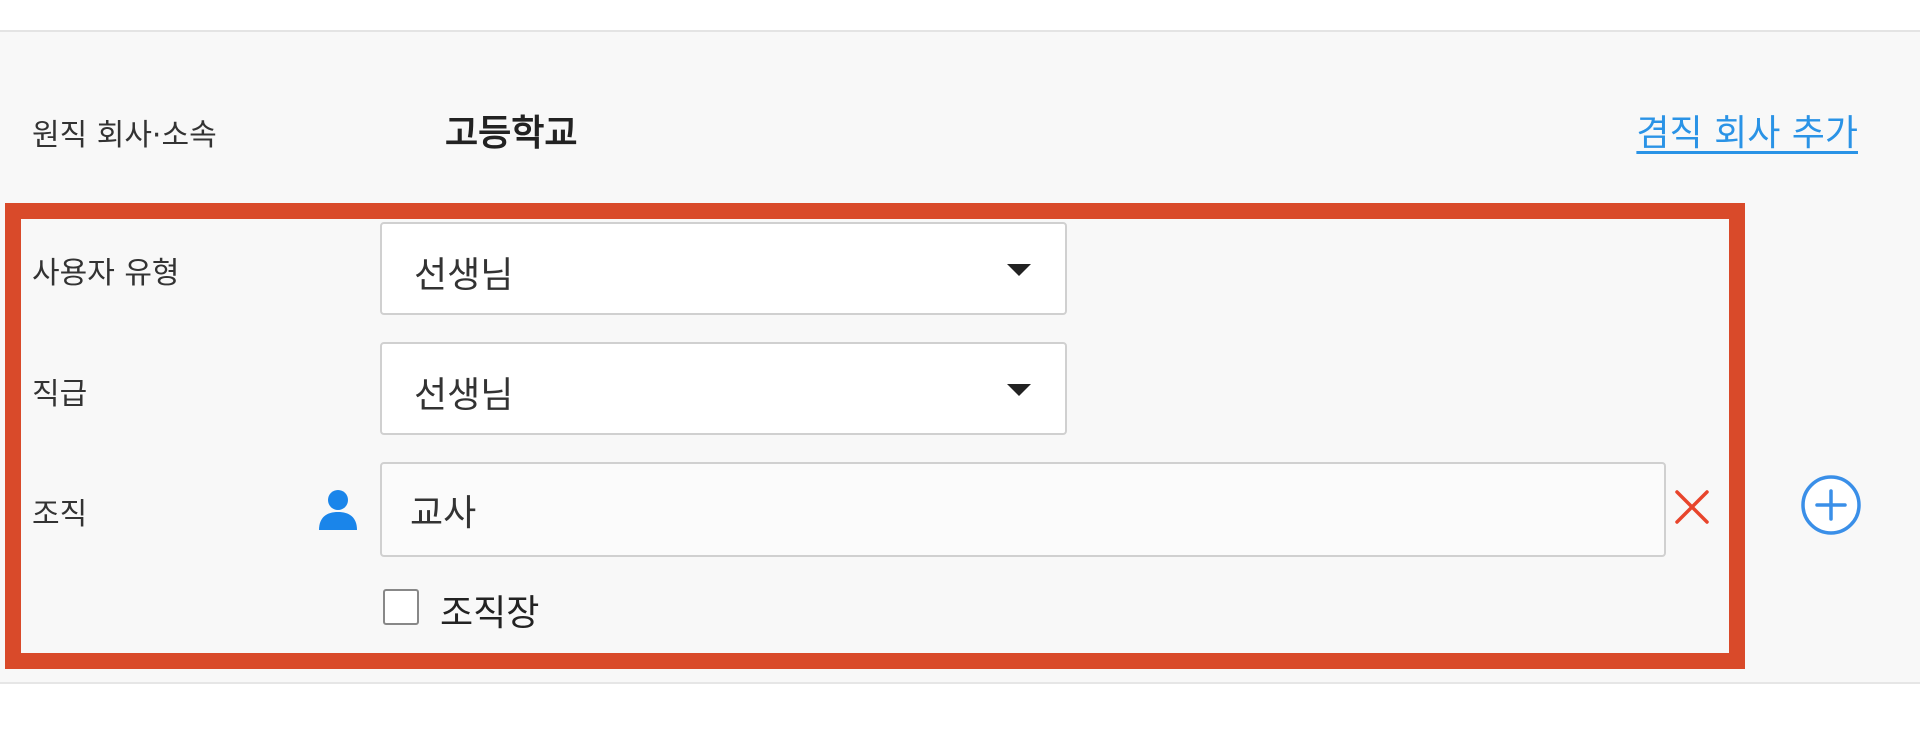 The image size is (1920, 740). What do you see at coordinates (464, 395) in the screenshot?
I see `position-selected-value: 선생님` at bounding box center [464, 395].